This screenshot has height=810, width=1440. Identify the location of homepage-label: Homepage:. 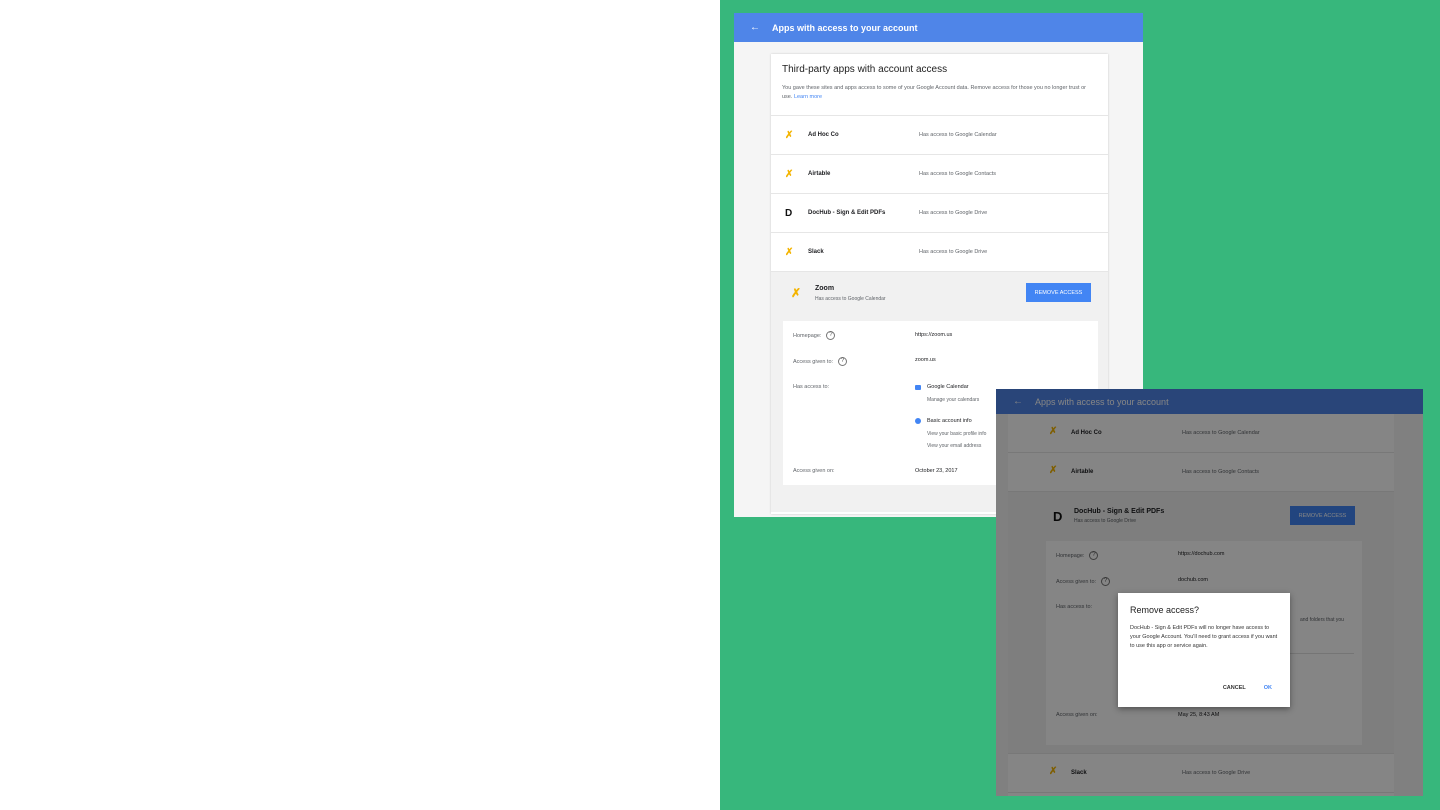
(807, 335).